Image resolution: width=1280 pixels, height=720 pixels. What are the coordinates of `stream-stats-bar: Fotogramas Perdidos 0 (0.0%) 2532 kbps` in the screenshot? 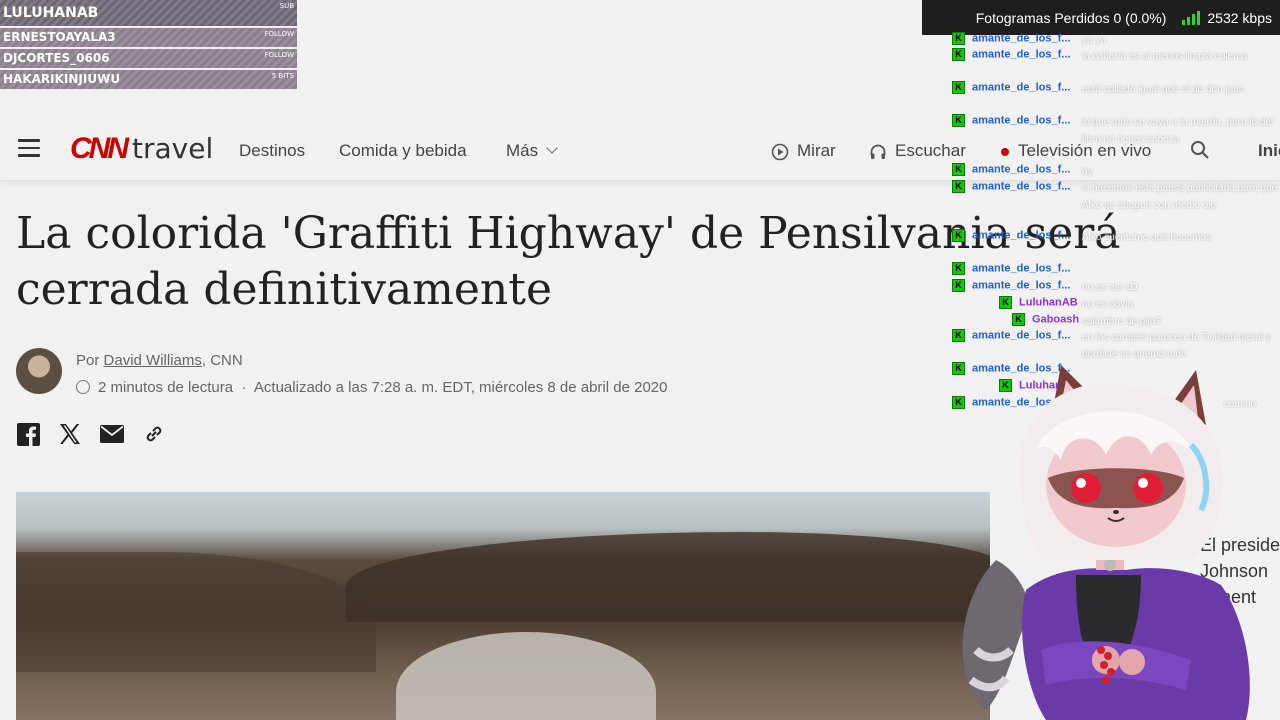 It's located at (1101, 17).